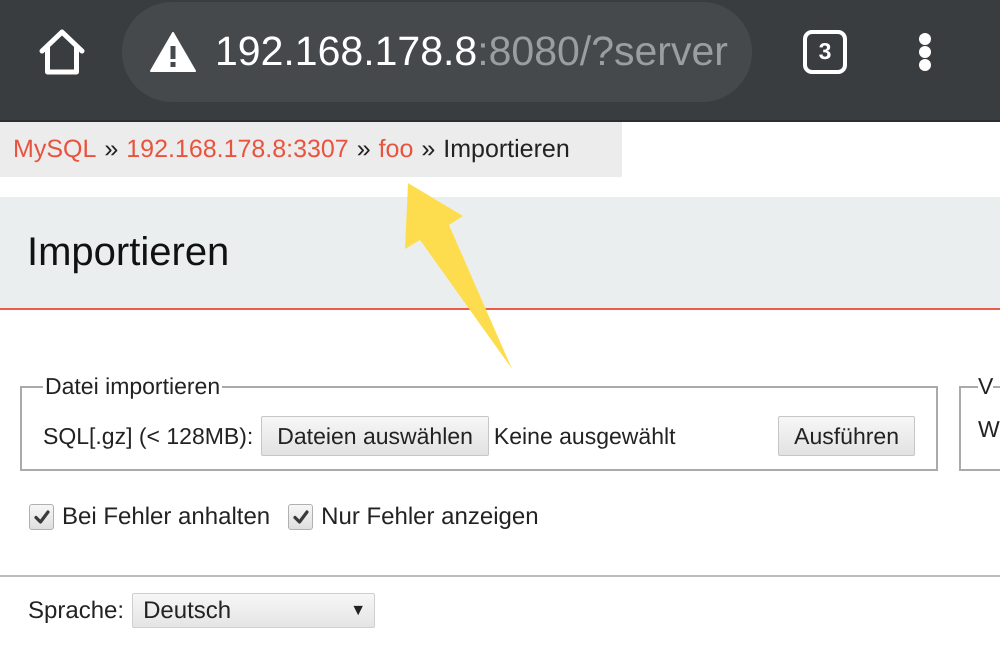 This screenshot has width=1000, height=661. I want to click on fieldset-text: W, so click(989, 429).